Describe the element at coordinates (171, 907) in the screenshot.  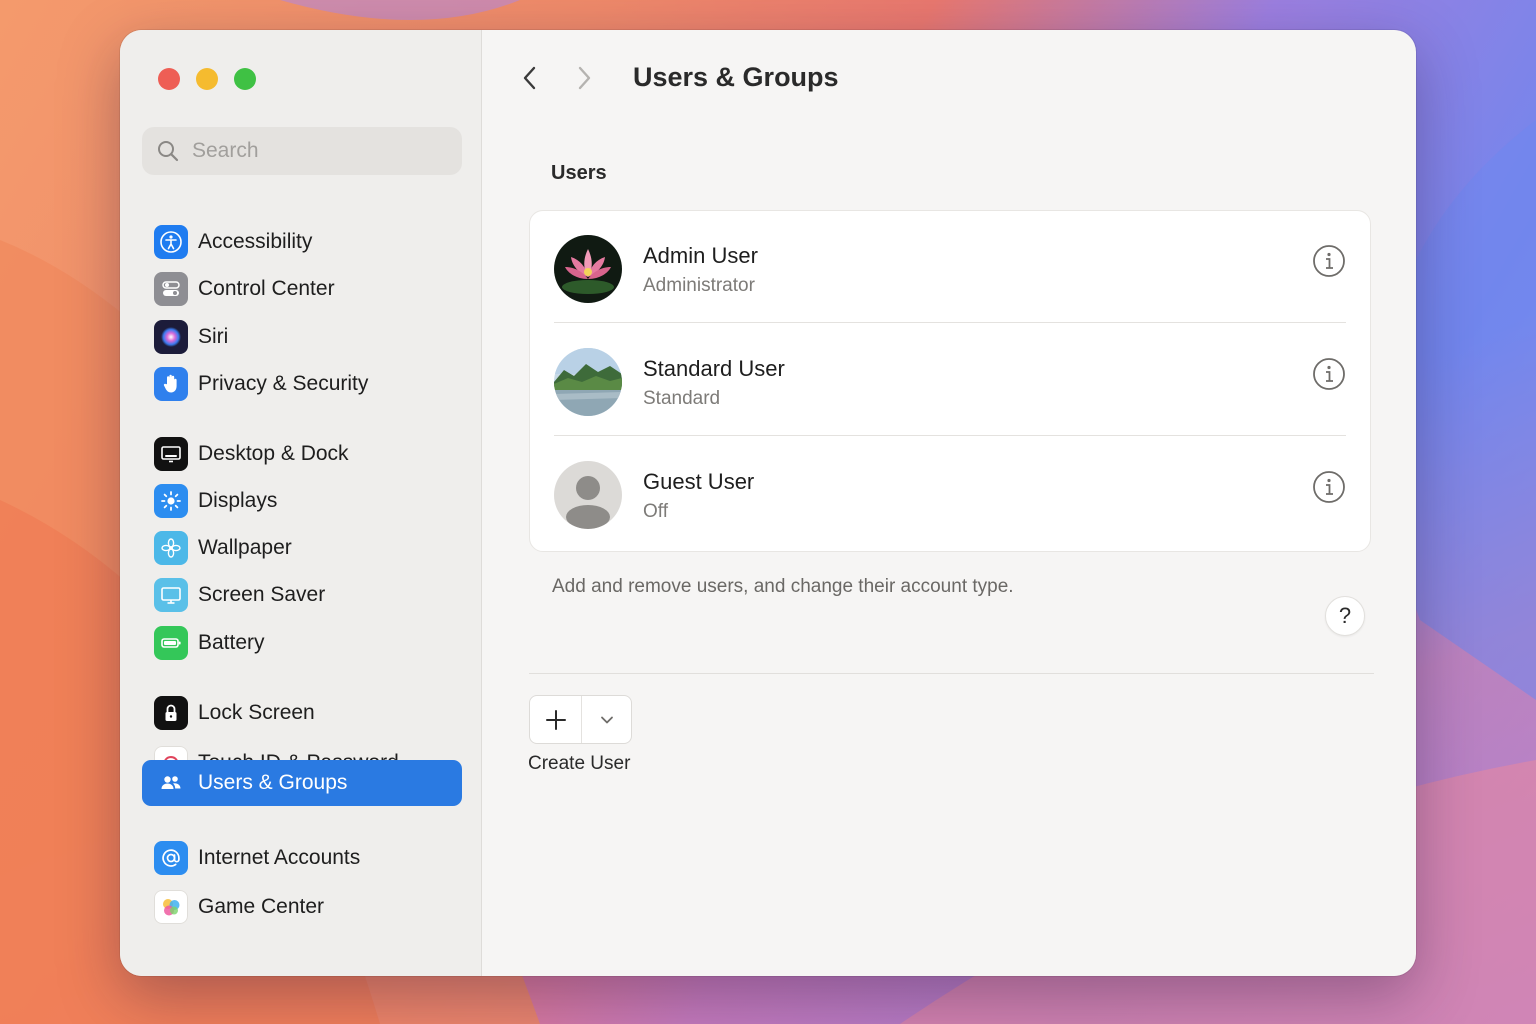
I see `game-center-icon` at that location.